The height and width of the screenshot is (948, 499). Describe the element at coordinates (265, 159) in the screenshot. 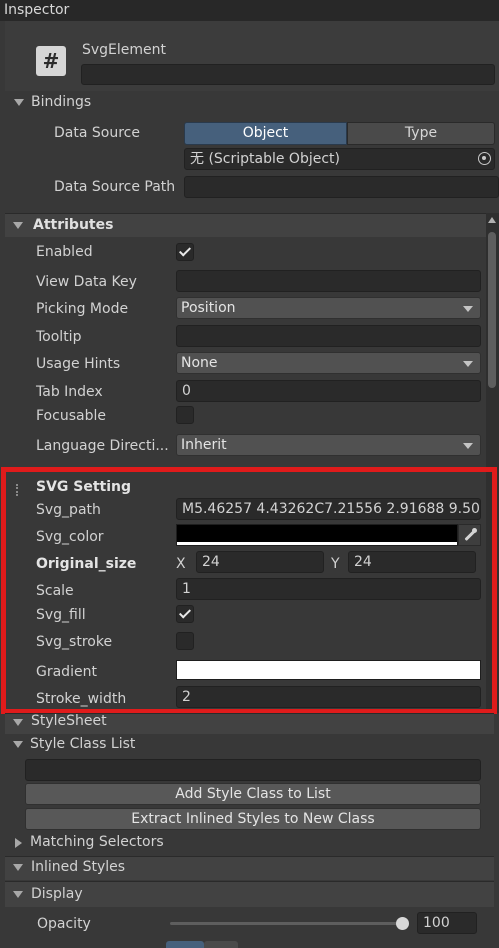

I see `scriptable-object-value: 无 (Scriptable Object)` at that location.